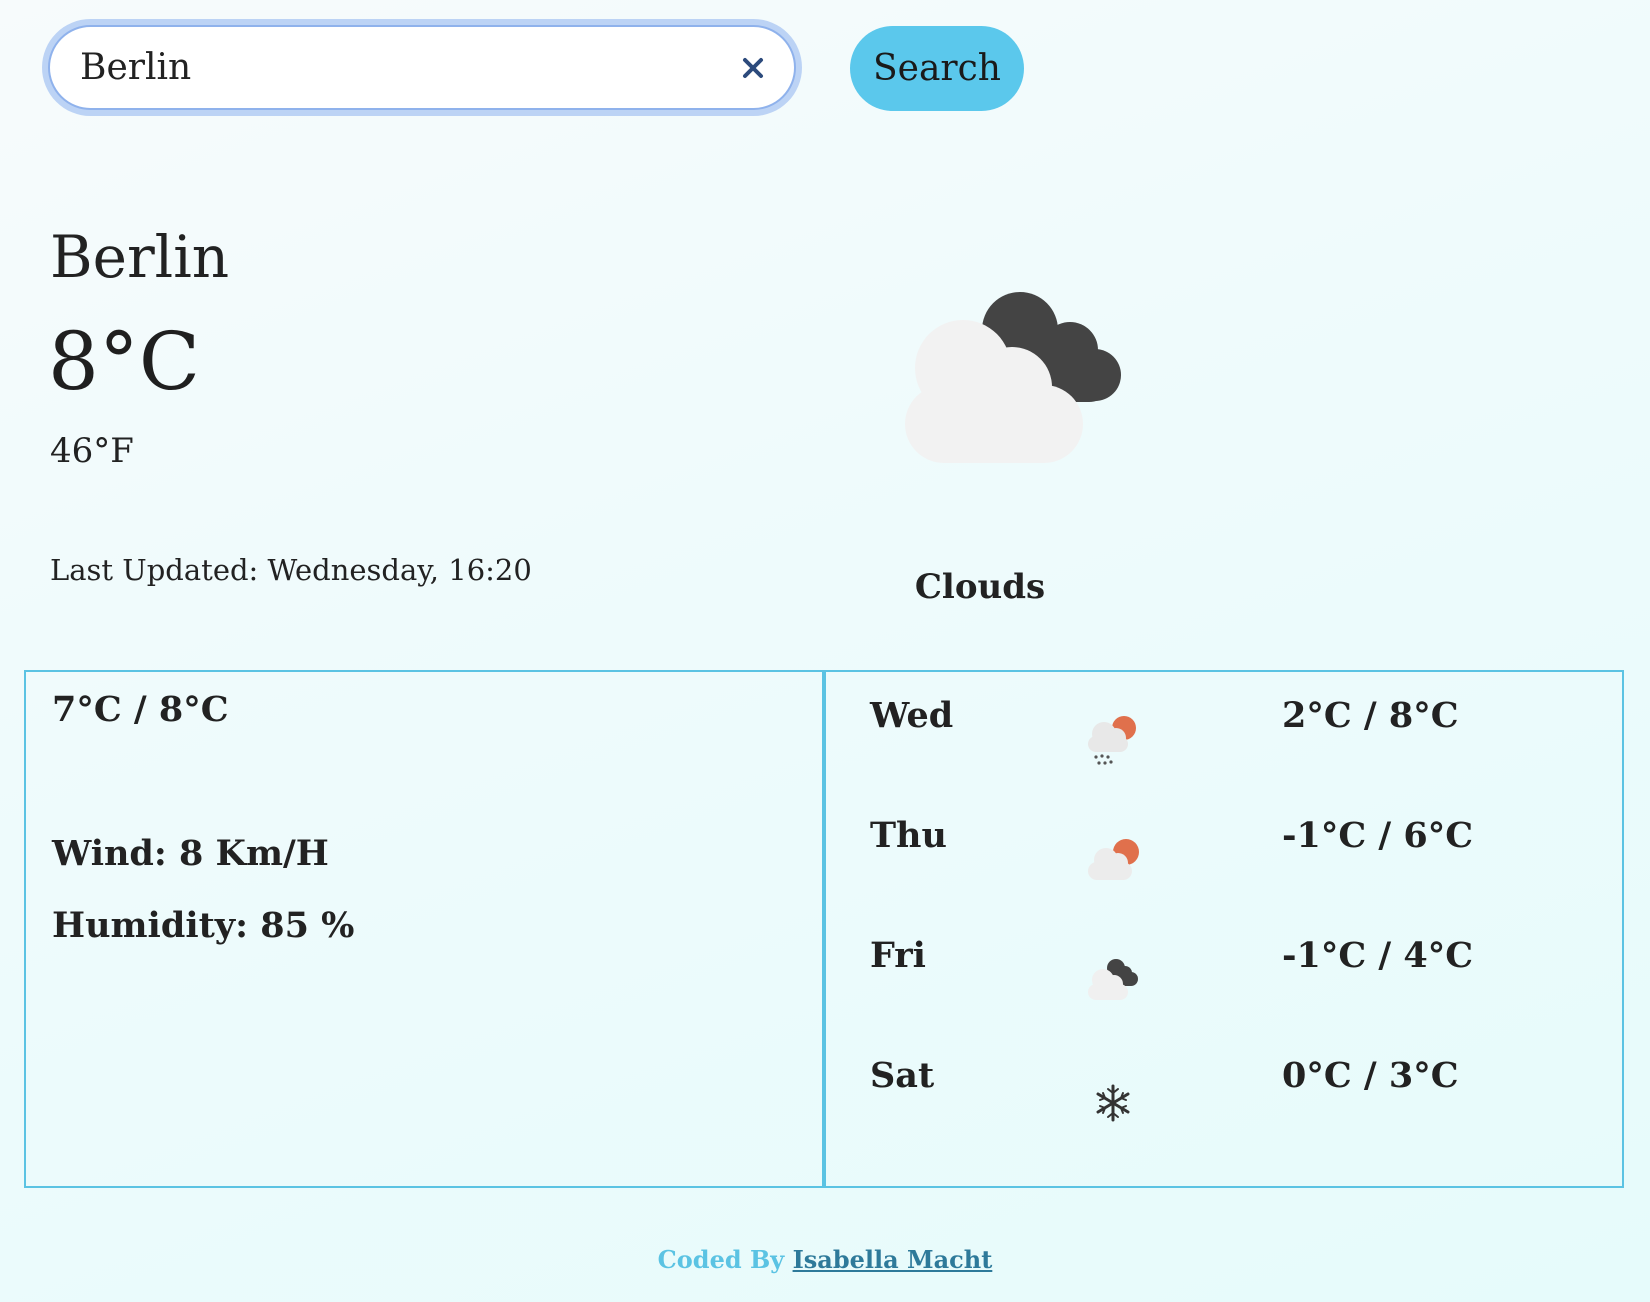 The height and width of the screenshot is (1302, 1650). What do you see at coordinates (190, 853) in the screenshot?
I see `wind-speed: Wind: 8 Km/H` at bounding box center [190, 853].